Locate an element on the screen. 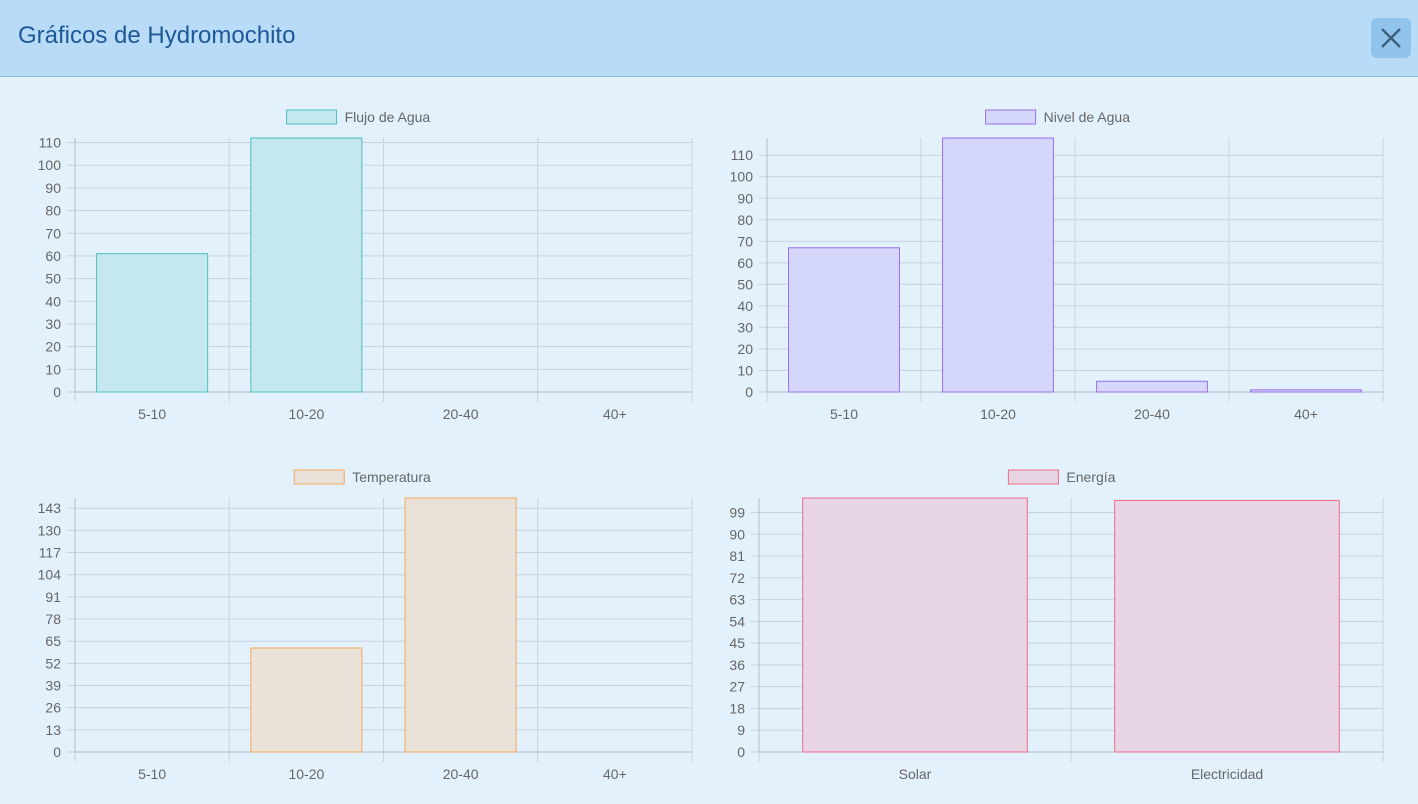 The image size is (1418, 804). y-tick-label: 130 is located at coordinates (50, 530).